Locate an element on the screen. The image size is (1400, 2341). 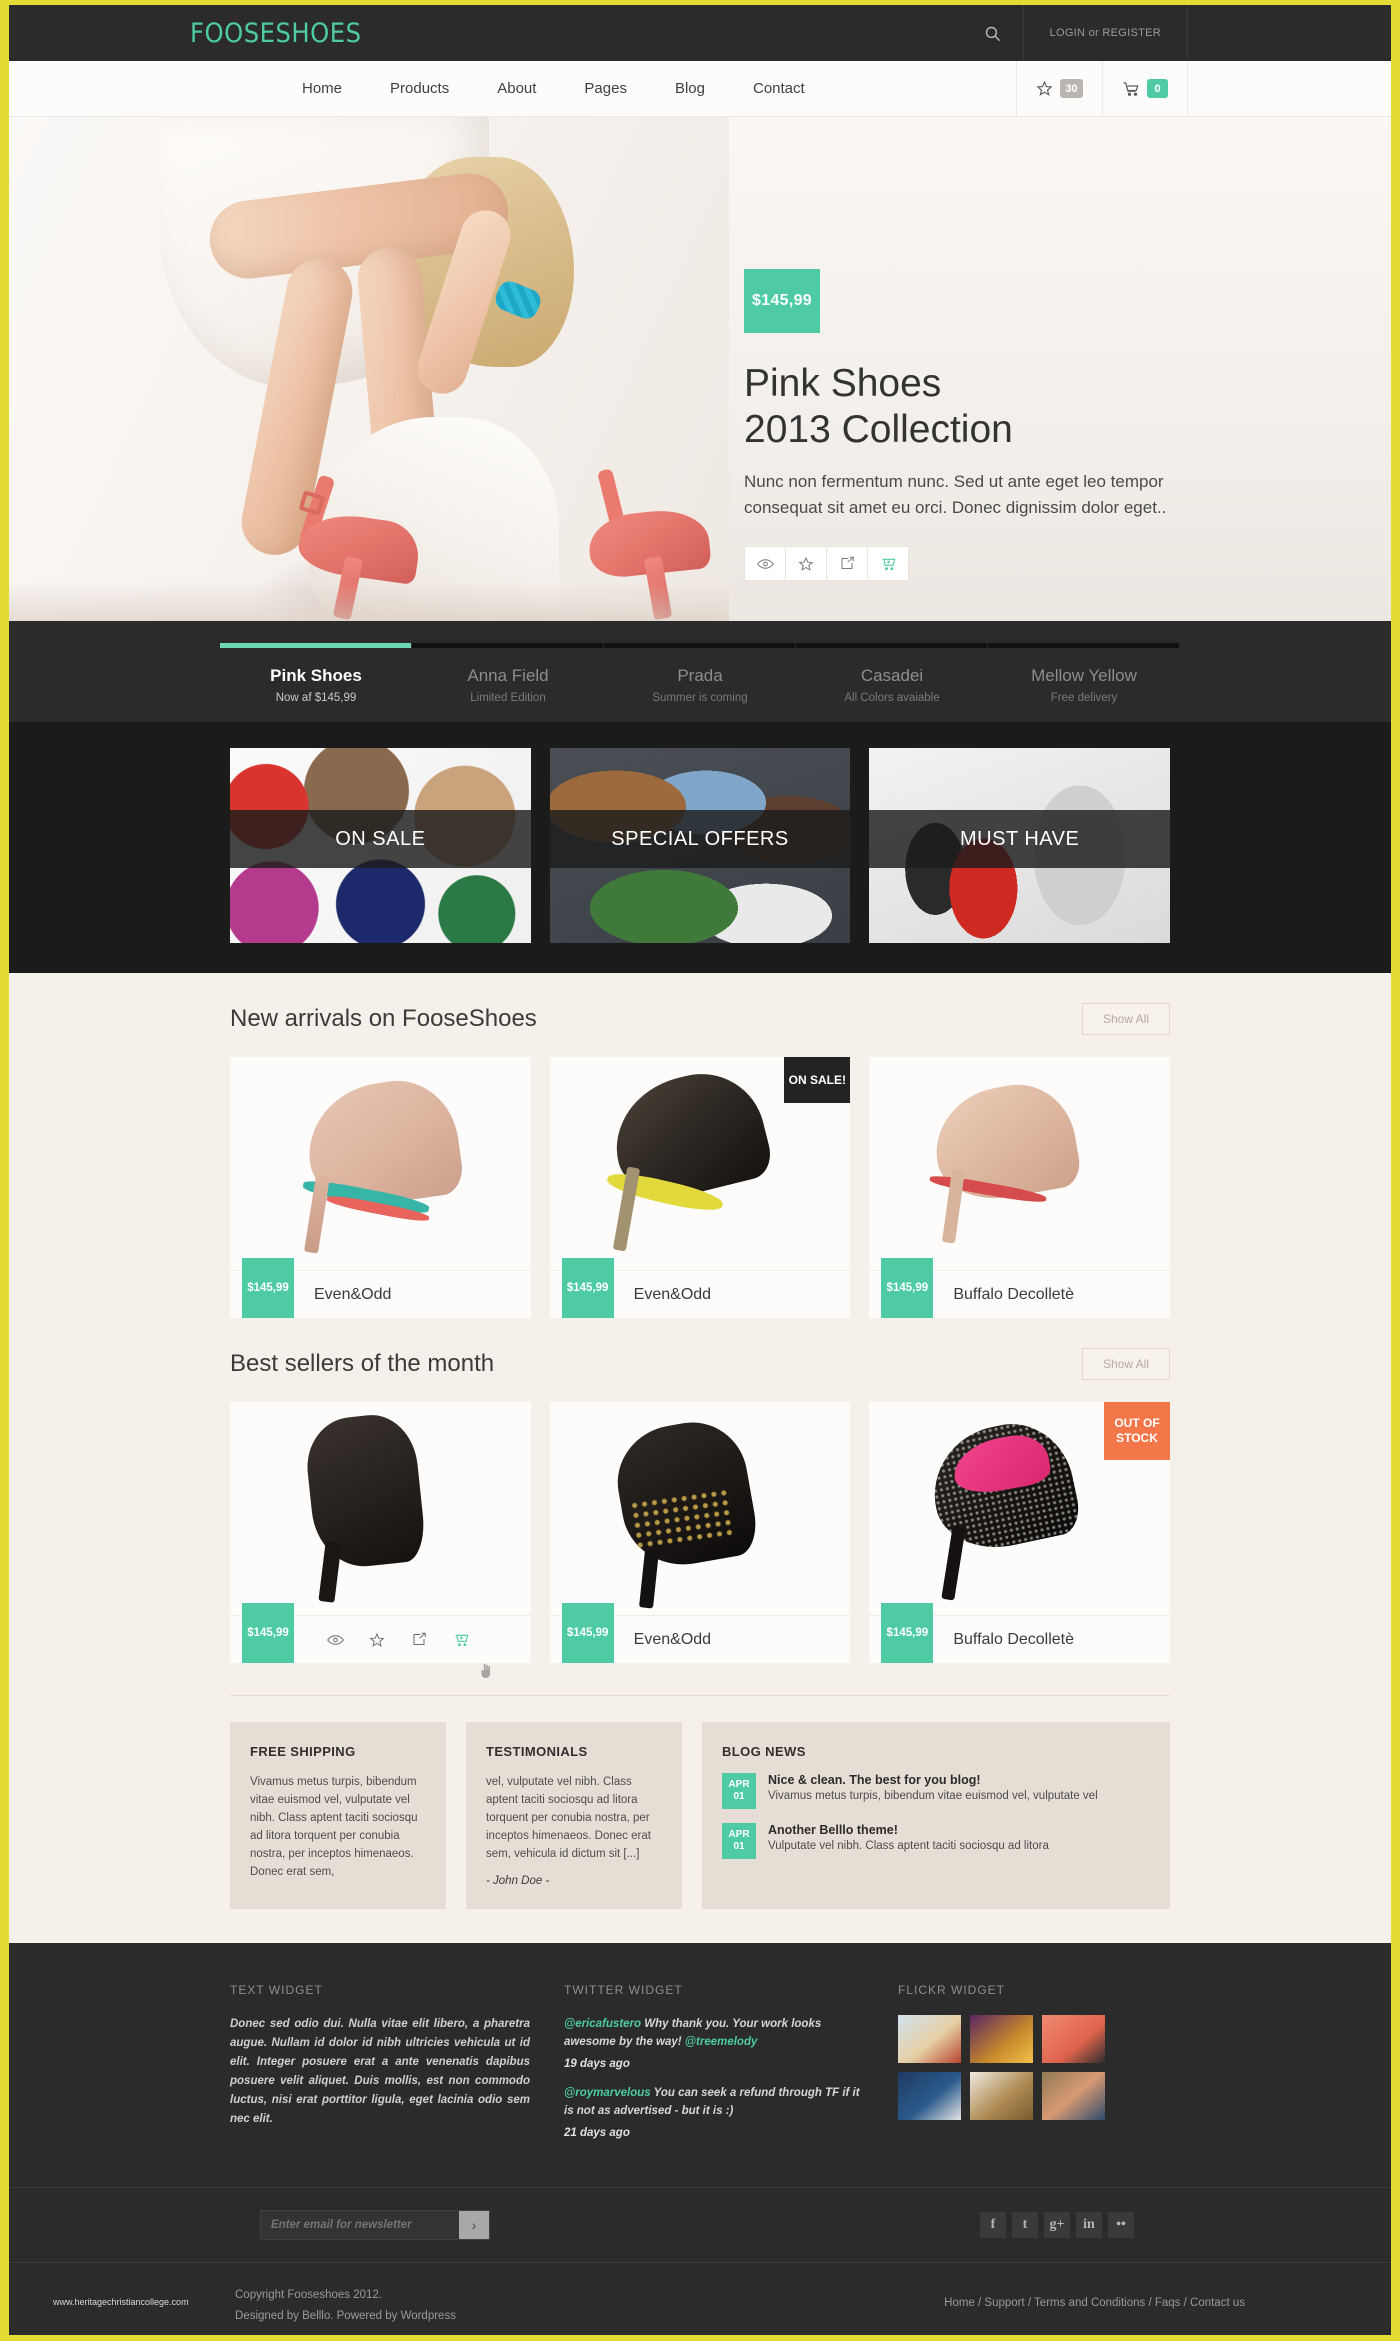
banner-special-offers: SPECIAL OFFERS is located at coordinates (700, 845).